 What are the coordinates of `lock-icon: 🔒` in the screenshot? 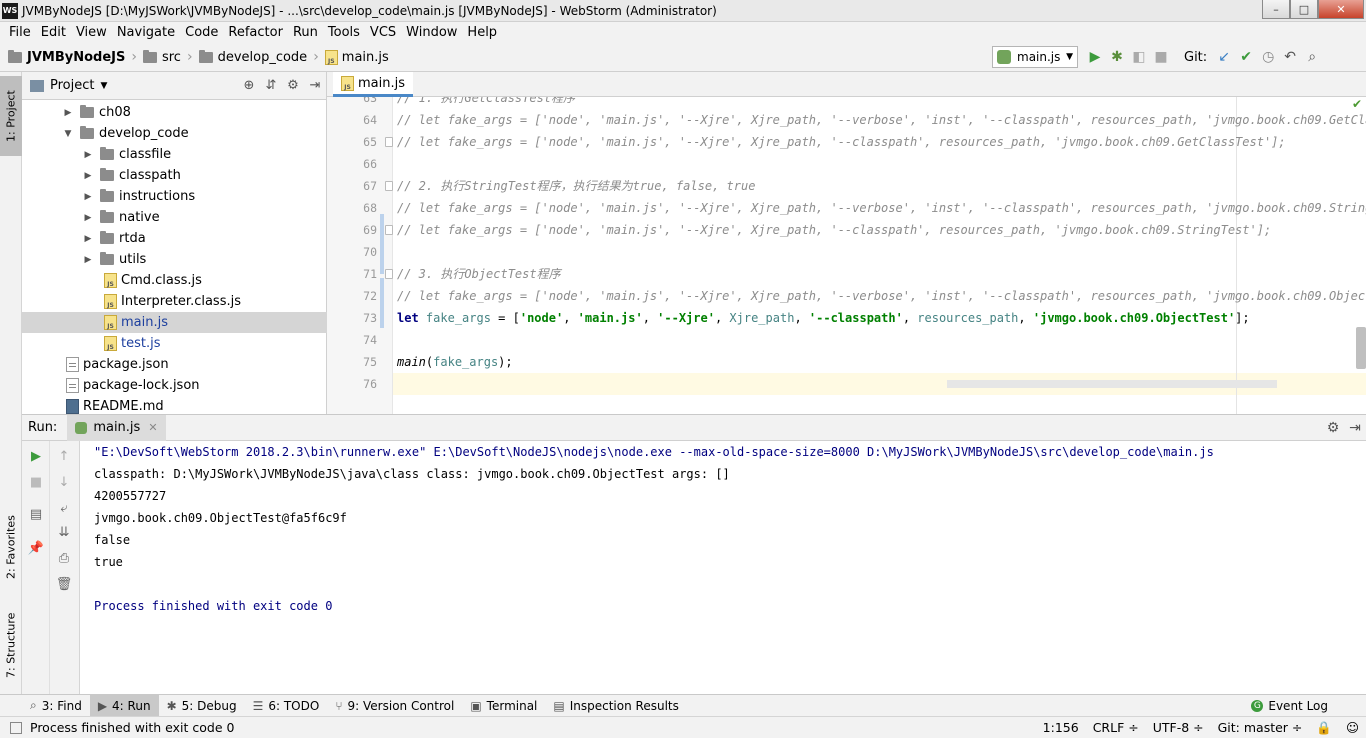 It's located at (1324, 728).